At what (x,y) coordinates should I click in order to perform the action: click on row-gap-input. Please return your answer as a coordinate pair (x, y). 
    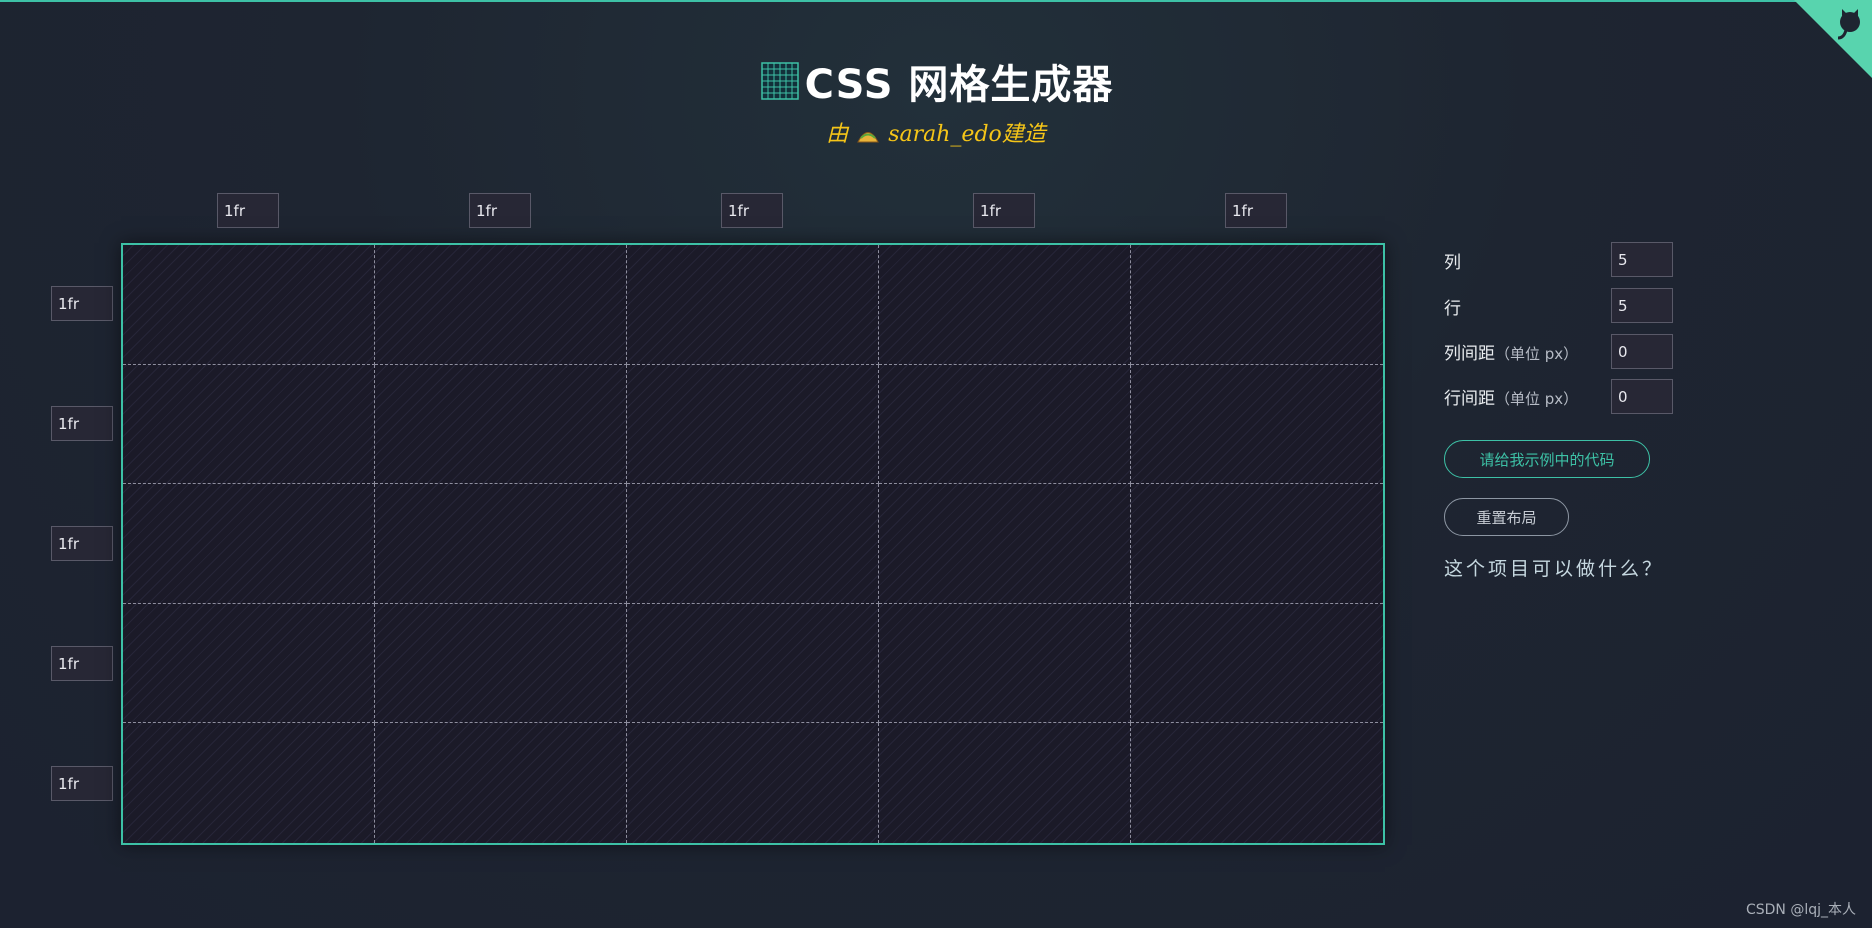
    Looking at the image, I should click on (1642, 396).